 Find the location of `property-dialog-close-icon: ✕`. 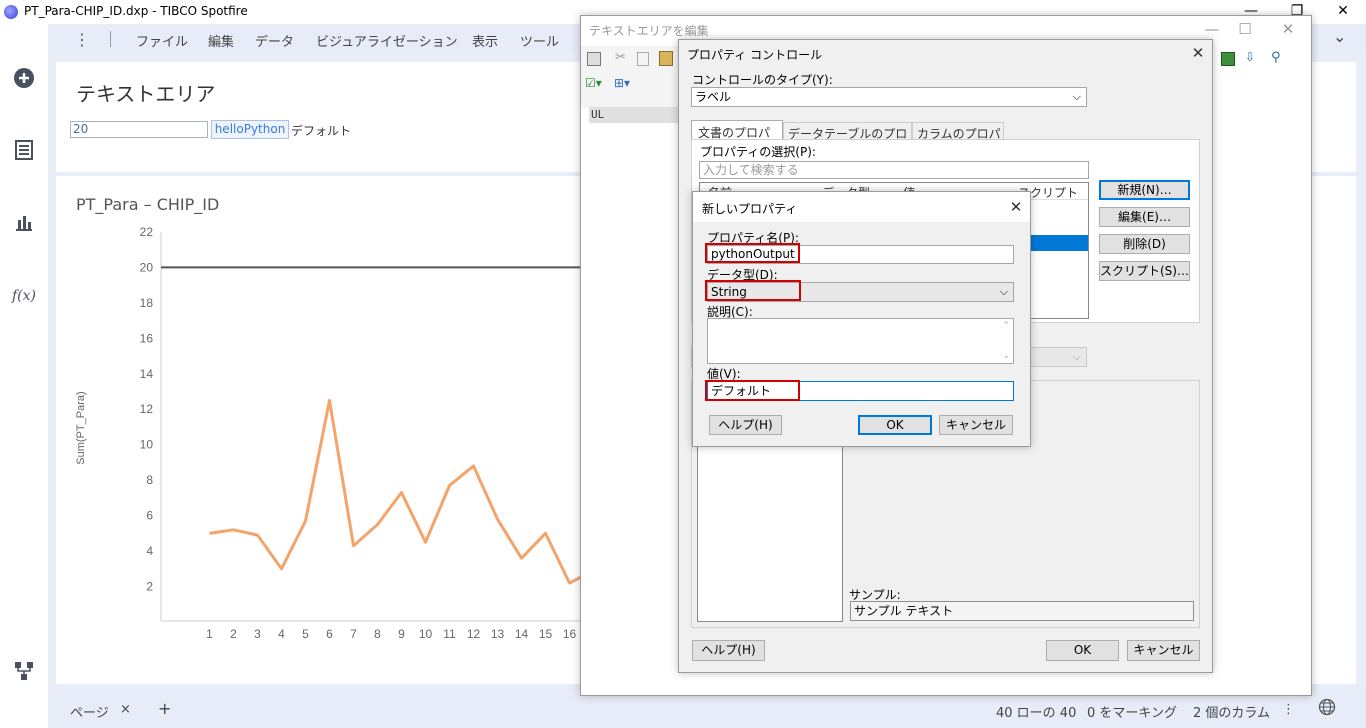

property-dialog-close-icon: ✕ is located at coordinates (1198, 53).